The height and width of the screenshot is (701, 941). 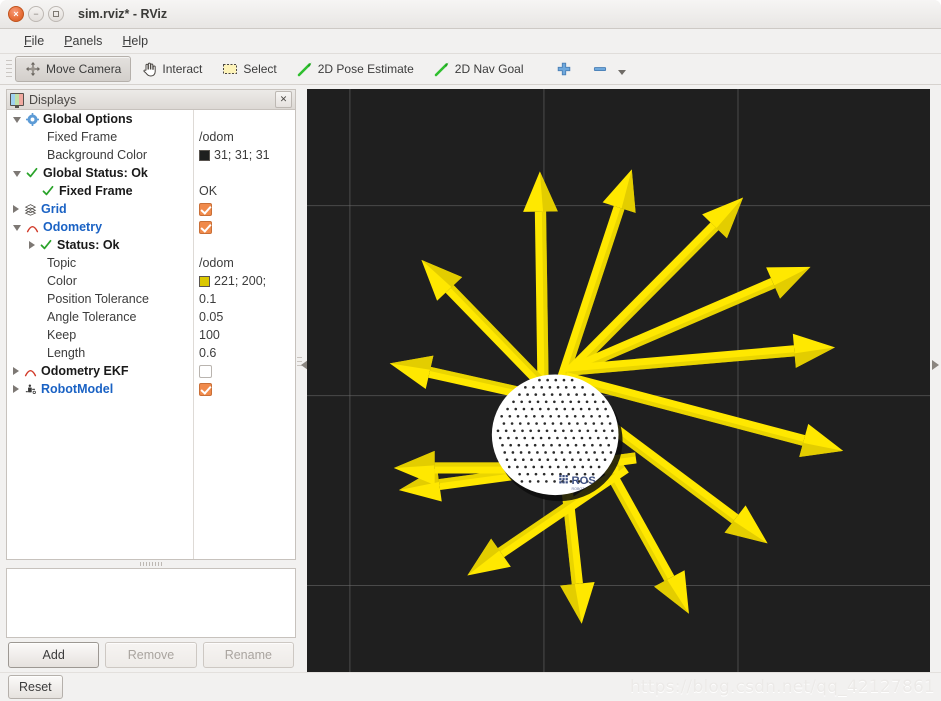 I want to click on tree-row-grid: Grid, so click(x=151, y=209).